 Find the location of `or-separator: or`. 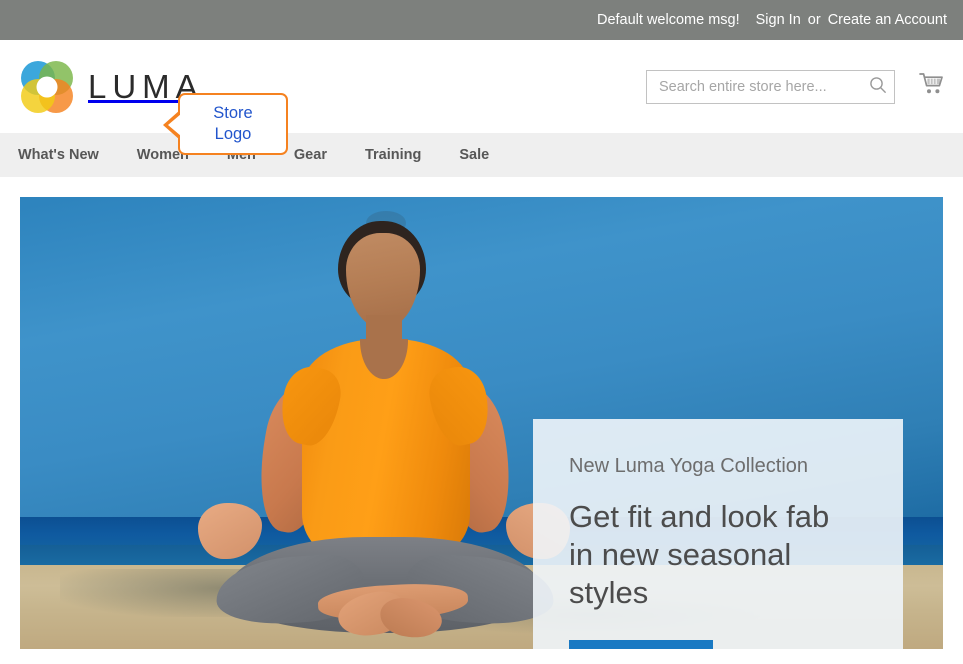

or-separator: or is located at coordinates (814, 20).